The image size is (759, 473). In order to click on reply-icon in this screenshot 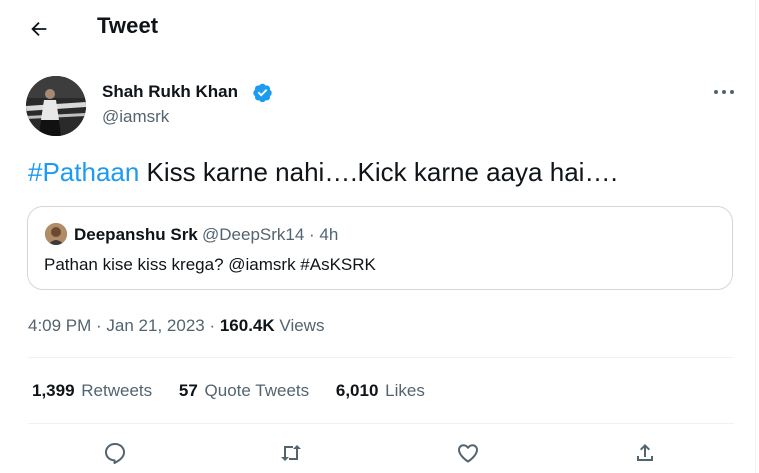, I will do `click(115, 453)`.